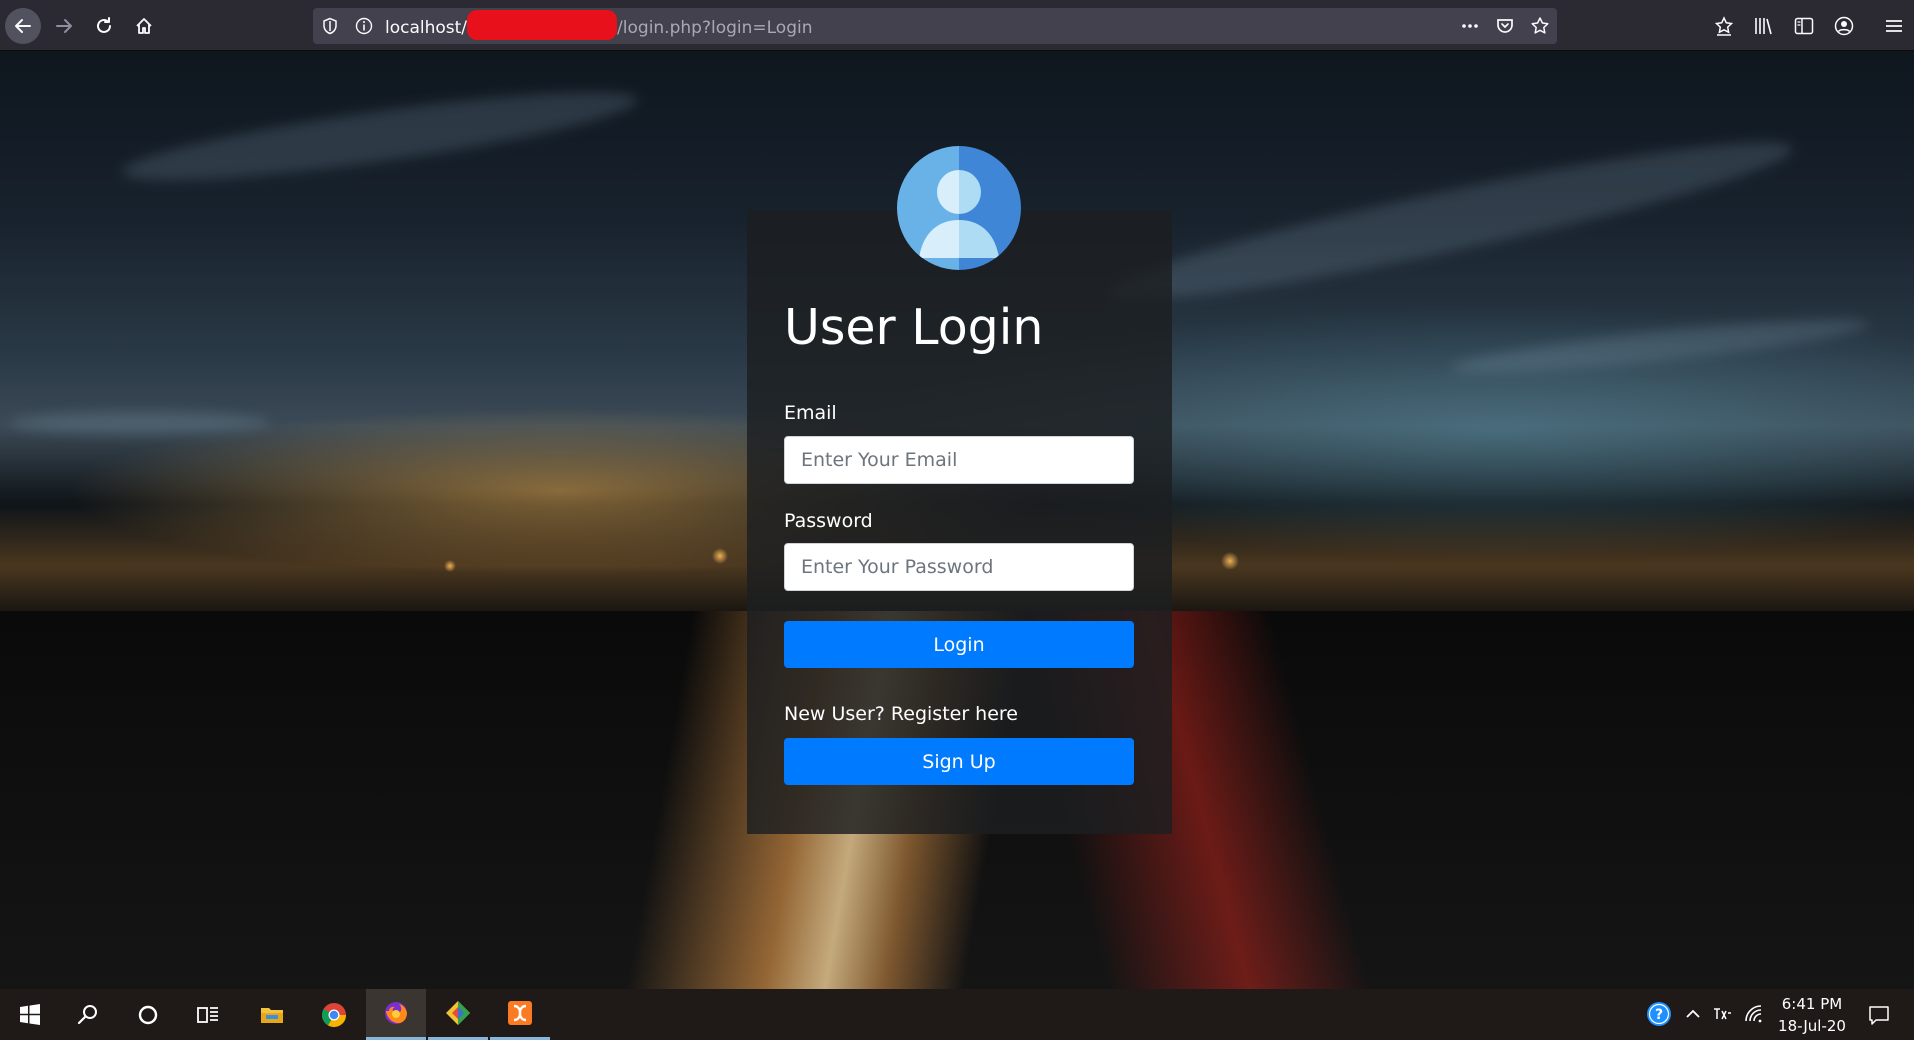  I want to click on reload-button, so click(104, 26).